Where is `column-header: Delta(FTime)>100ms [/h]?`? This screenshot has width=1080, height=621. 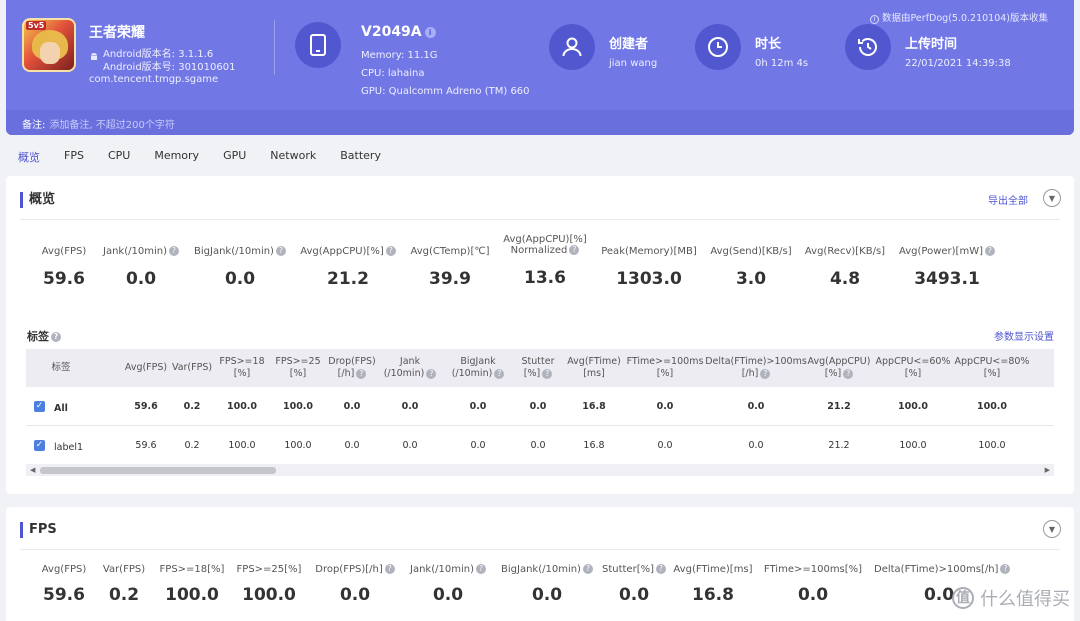 column-header: Delta(FTime)>100ms [/h]? is located at coordinates (756, 368).